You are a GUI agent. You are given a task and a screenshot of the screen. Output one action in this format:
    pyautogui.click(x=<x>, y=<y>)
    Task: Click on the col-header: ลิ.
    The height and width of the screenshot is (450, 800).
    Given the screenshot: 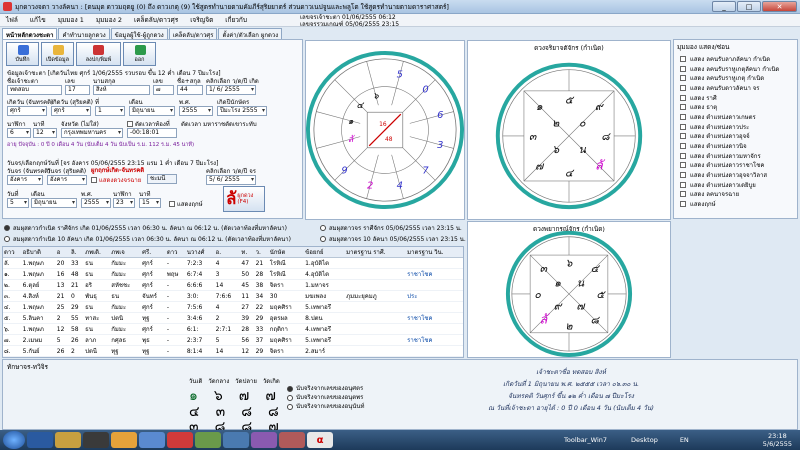 What is the action you would take?
    pyautogui.click(x=77, y=252)
    